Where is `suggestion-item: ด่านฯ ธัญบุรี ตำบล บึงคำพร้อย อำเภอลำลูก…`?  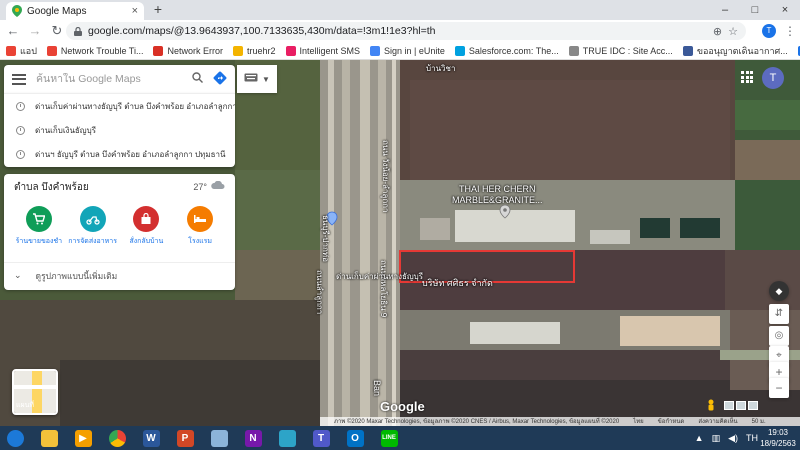
suggestion-item: ด่านฯ ธัญบุรี ตำบล บึงคำพร้อย อำเภอลำลูก… is located at coordinates (119, 154).